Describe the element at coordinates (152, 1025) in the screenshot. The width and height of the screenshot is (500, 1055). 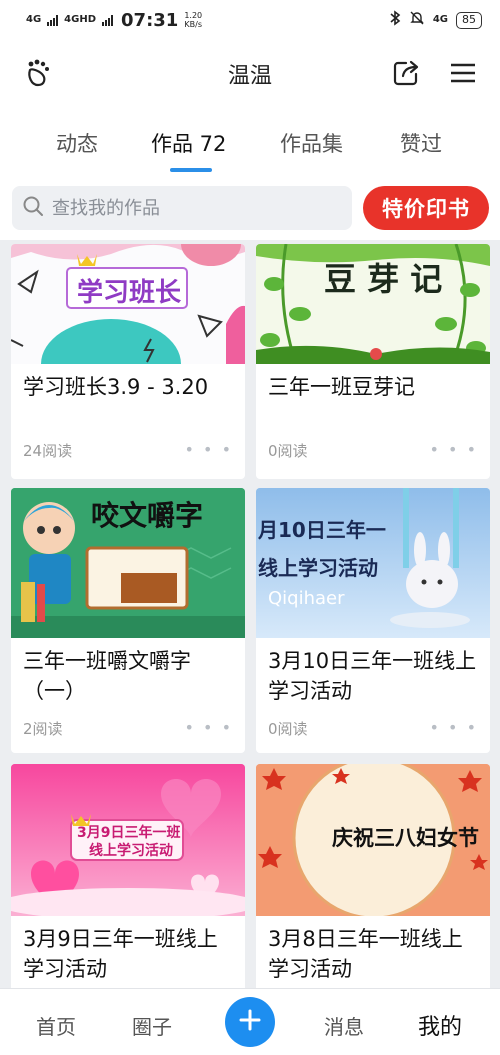
I see `nav-circle: 圈子` at that location.